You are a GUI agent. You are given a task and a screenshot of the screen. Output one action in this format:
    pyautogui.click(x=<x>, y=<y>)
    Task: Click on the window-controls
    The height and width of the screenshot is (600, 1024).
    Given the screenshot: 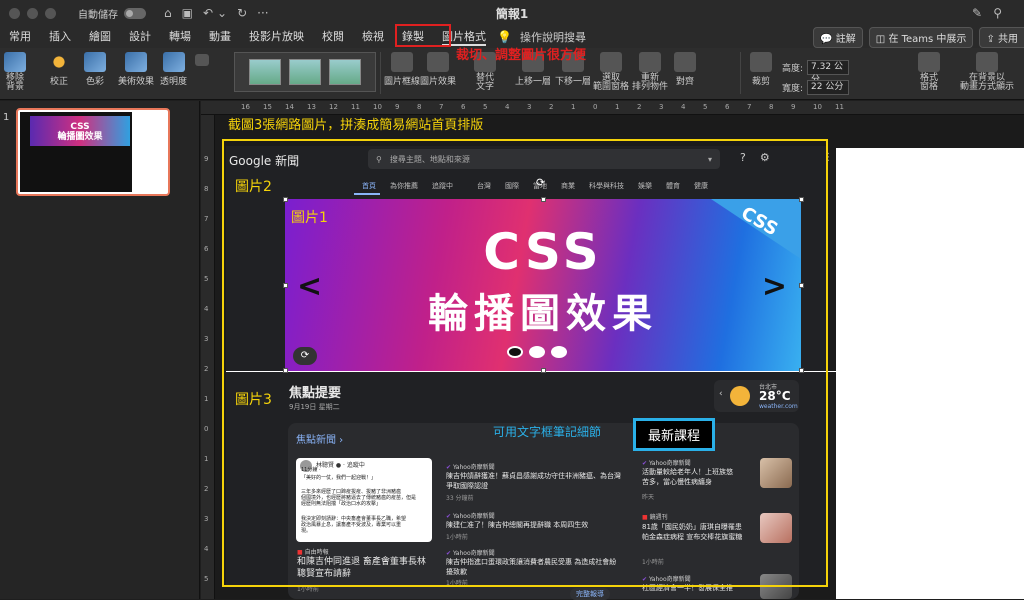 What is the action you would take?
    pyautogui.click(x=32, y=13)
    